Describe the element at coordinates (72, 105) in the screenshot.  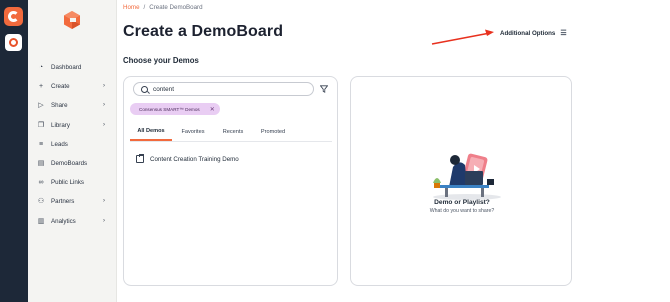
I see `sidebar-item-share: ▷ Share ›` at that location.